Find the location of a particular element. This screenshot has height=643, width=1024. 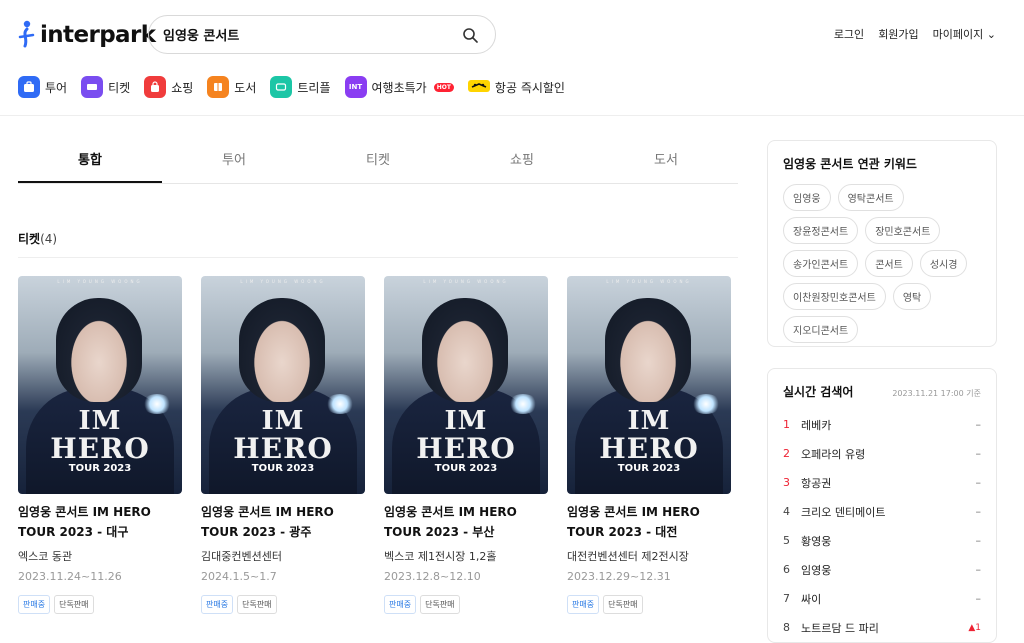

ticket-icon is located at coordinates (92, 87).